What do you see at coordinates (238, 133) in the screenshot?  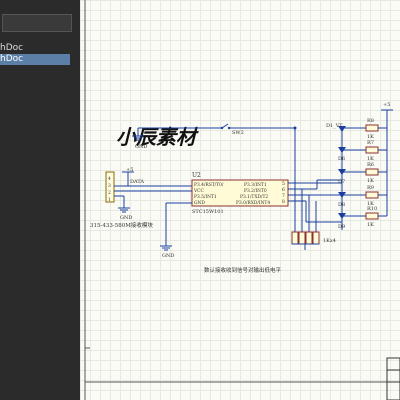 I see `switch-ref: SW2` at bounding box center [238, 133].